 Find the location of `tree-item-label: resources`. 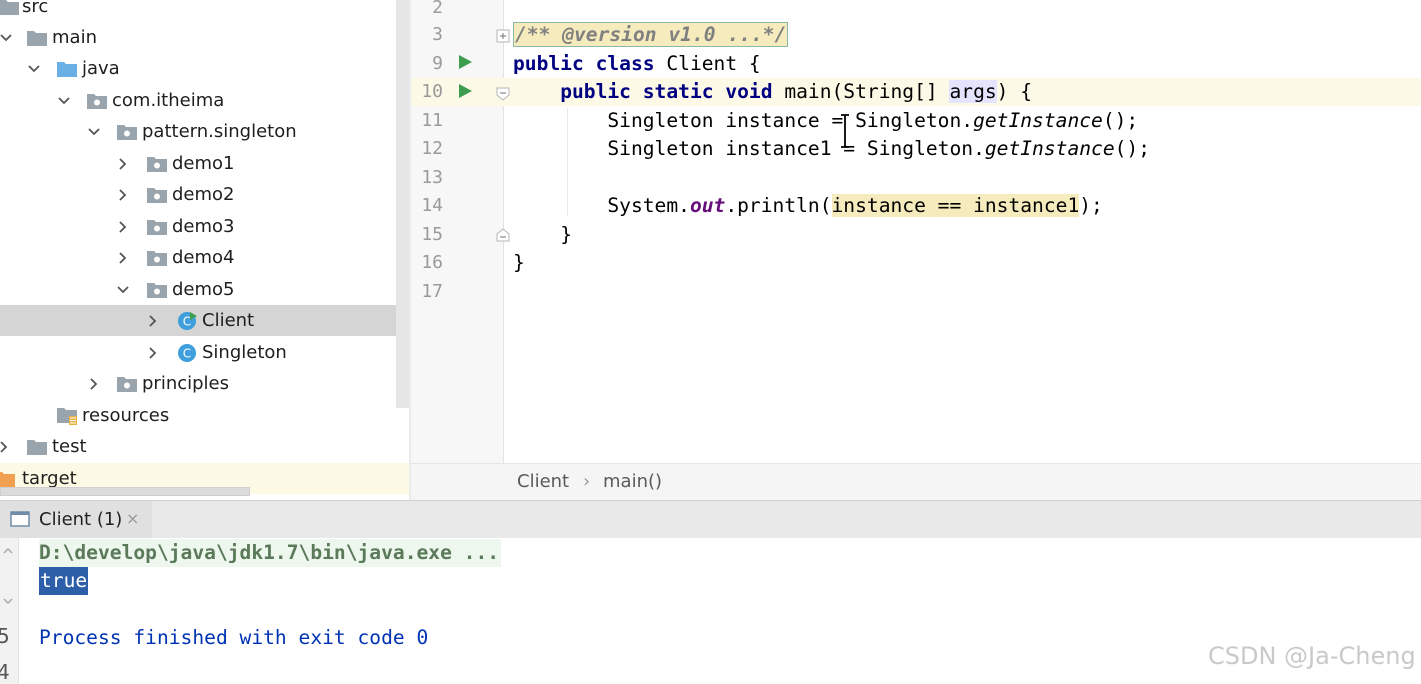

tree-item-label: resources is located at coordinates (126, 415).